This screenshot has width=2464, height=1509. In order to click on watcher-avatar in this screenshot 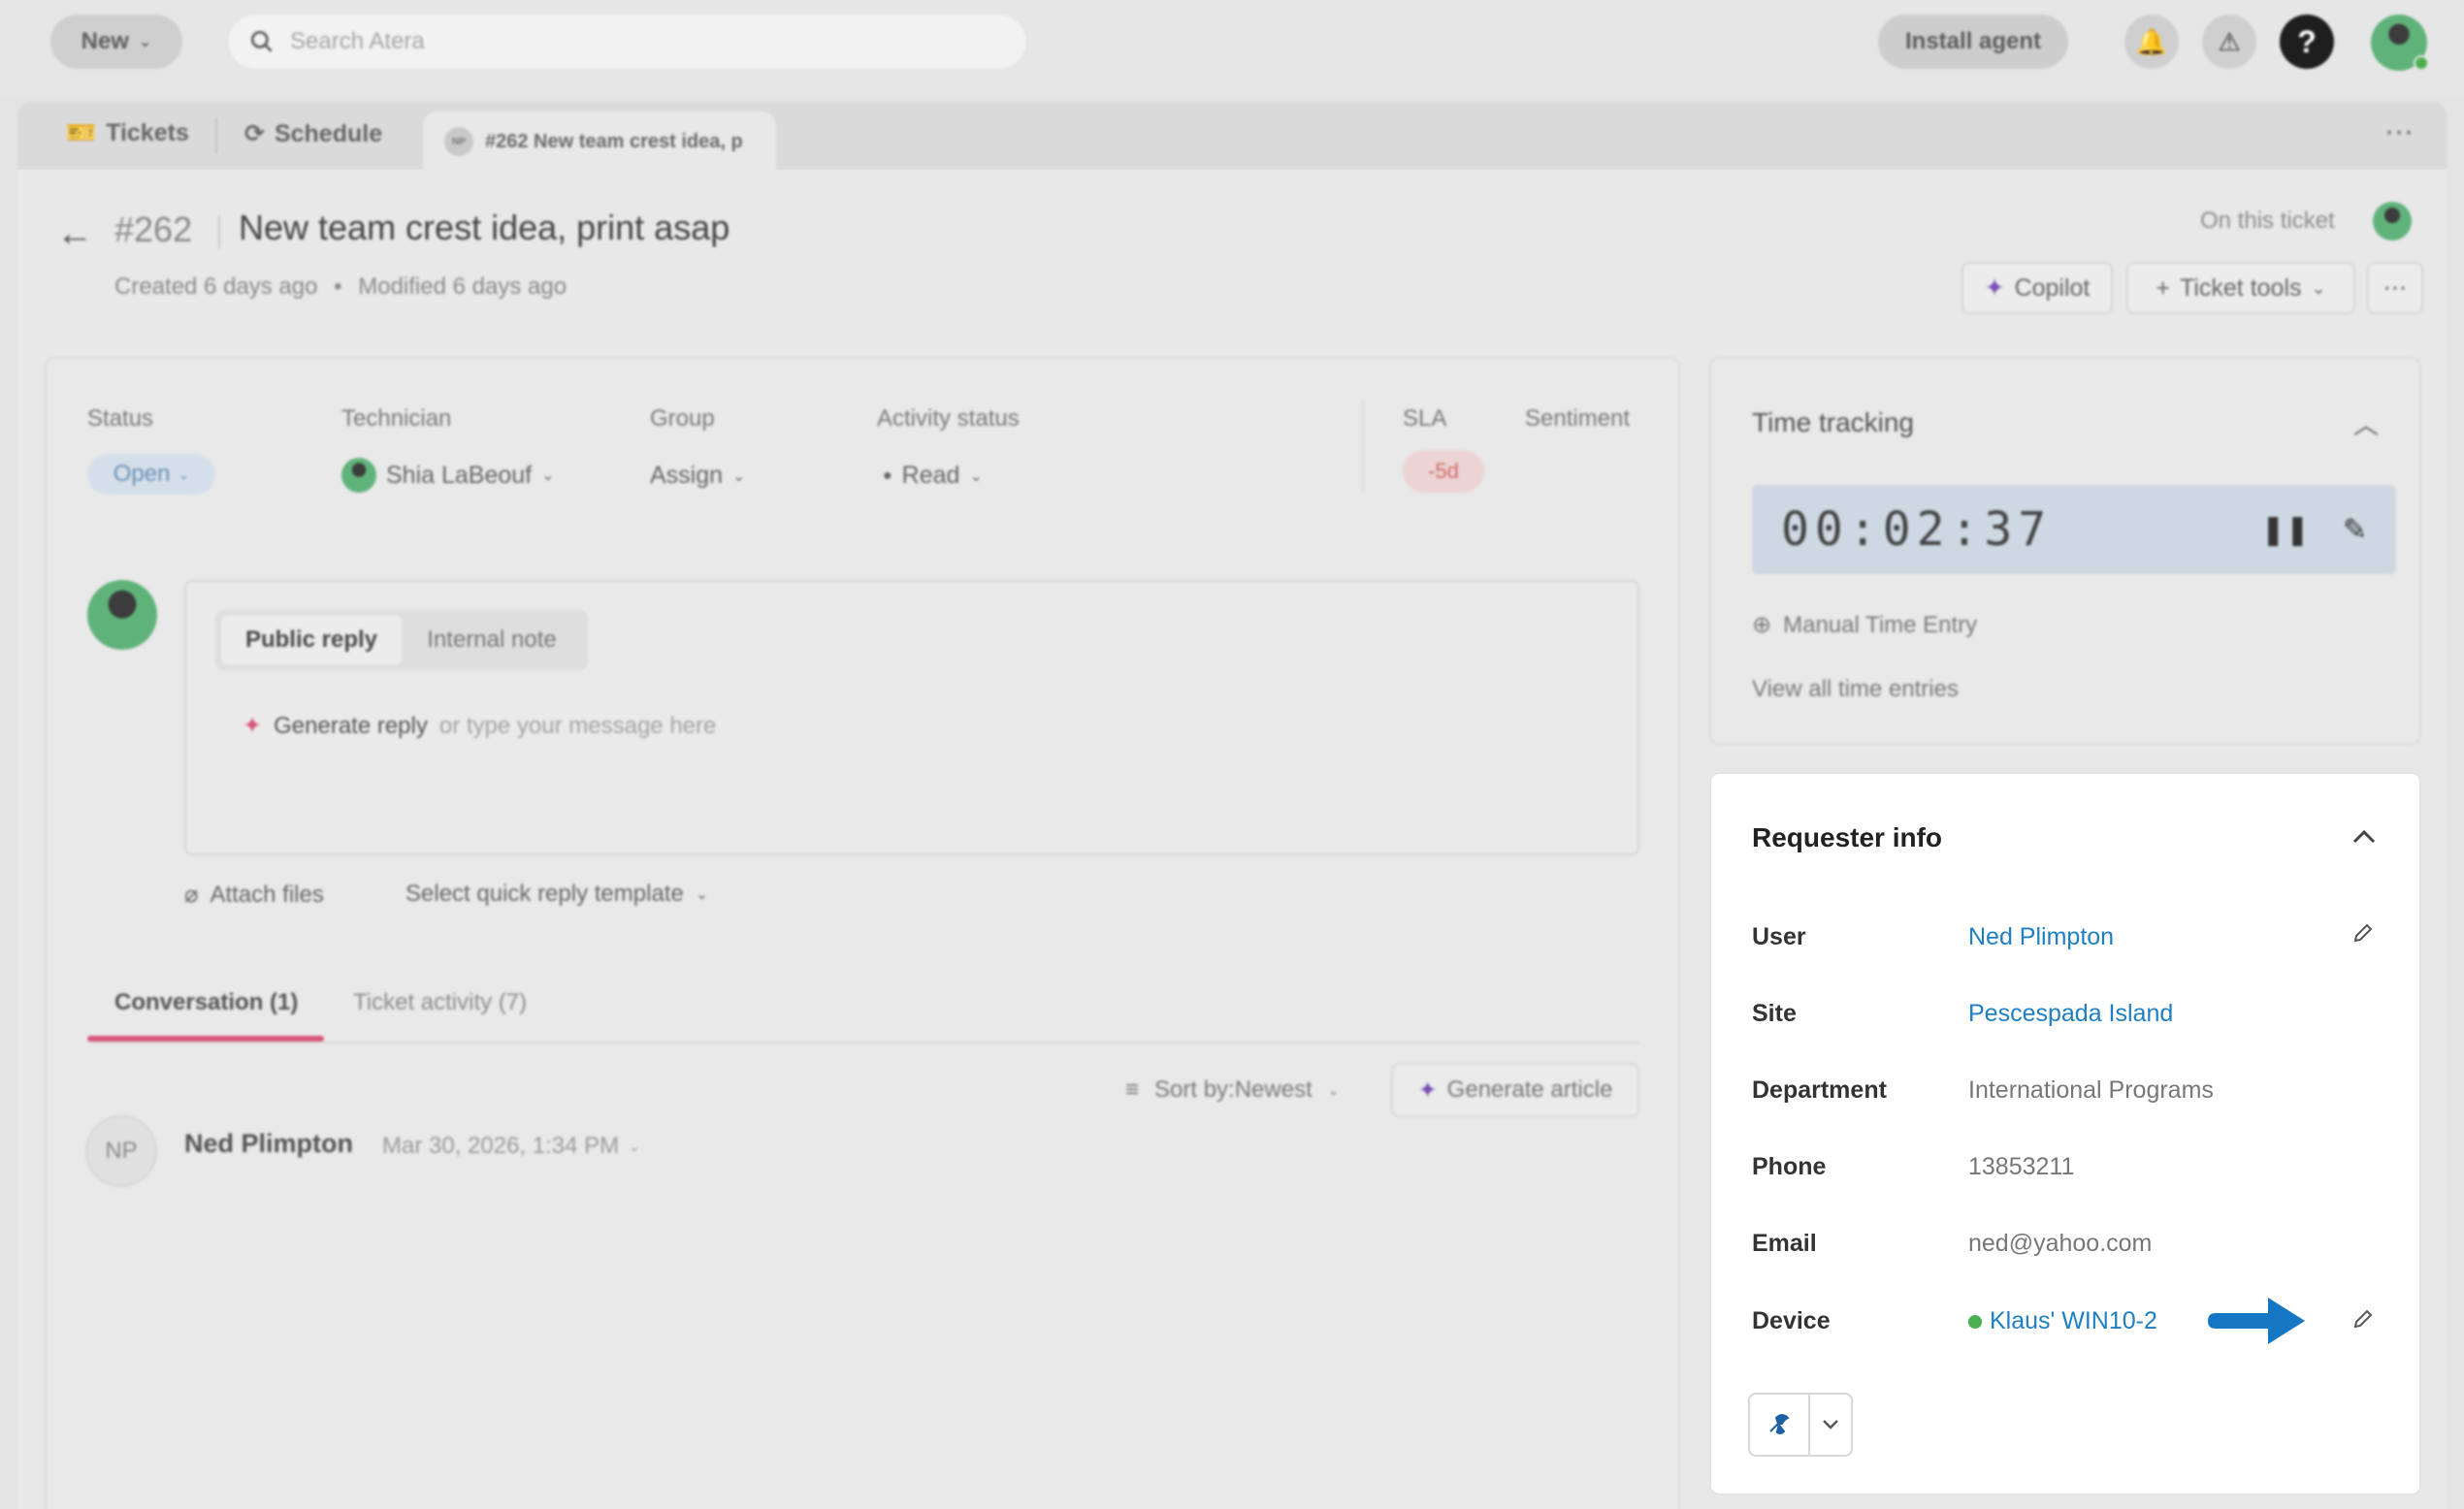, I will do `click(2392, 221)`.